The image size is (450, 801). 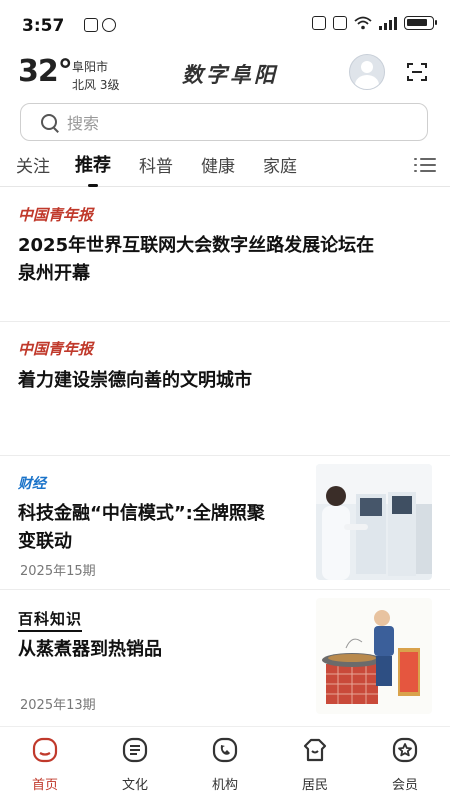 I want to click on nav-culture-label: 文化, so click(x=134, y=785).